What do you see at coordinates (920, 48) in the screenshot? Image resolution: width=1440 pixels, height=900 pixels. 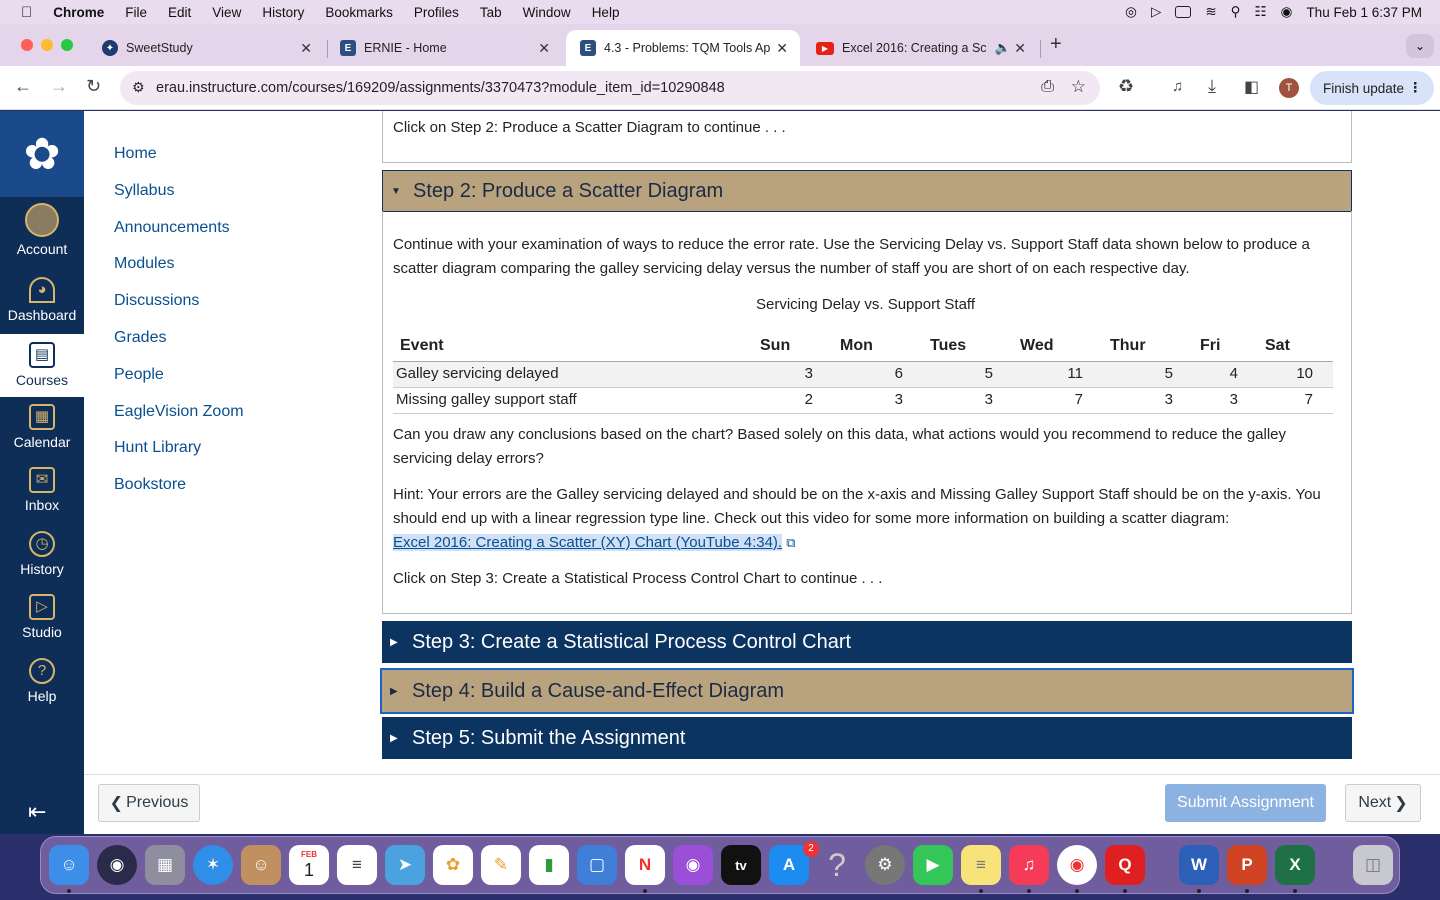 I see `tab-excel-youtube: ▶ Excel 2016: Creating a Sc 🔈 ✕` at bounding box center [920, 48].